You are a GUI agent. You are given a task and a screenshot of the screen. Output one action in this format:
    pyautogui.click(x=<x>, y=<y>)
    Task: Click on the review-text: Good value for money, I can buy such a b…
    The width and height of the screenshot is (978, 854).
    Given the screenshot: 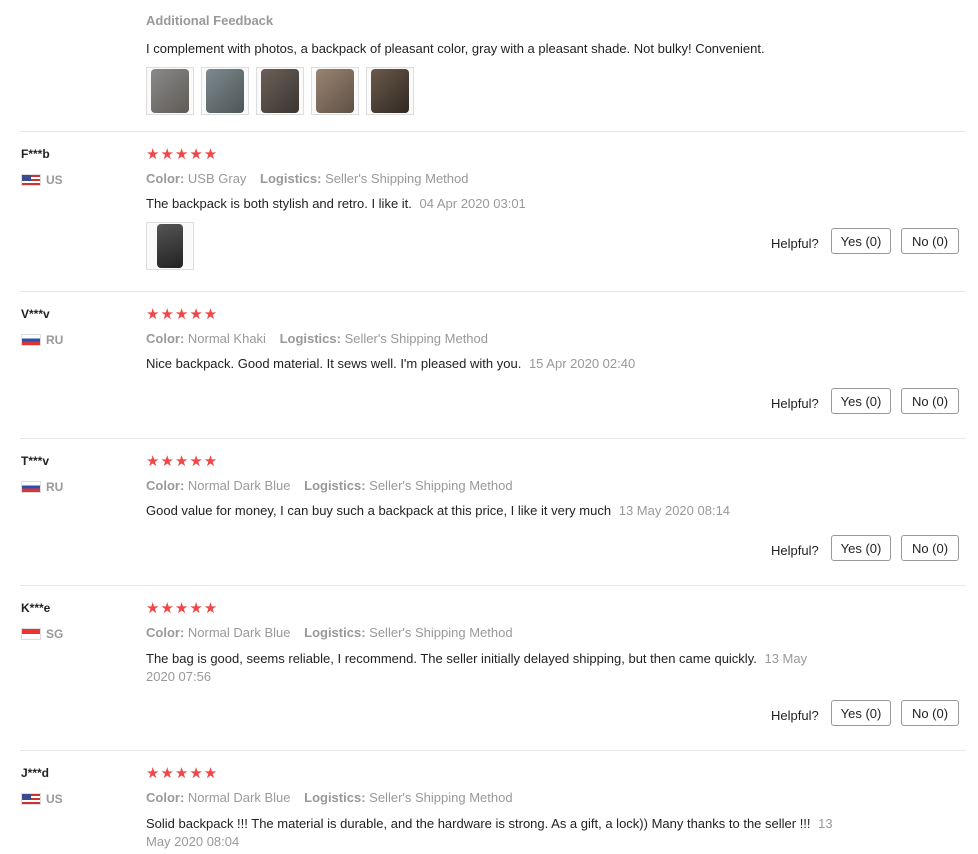 What is the action you would take?
    pyautogui.click(x=438, y=510)
    